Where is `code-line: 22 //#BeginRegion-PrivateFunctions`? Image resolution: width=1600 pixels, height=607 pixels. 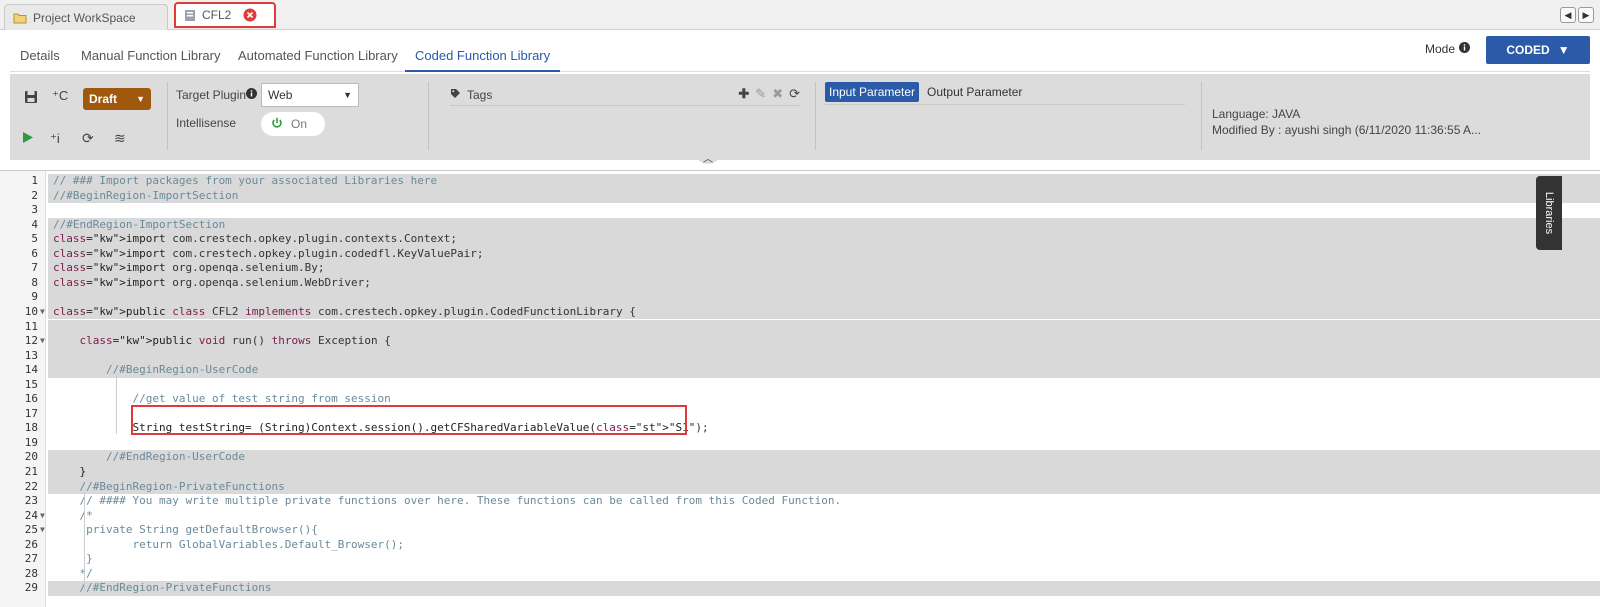 code-line: 22 //#BeginRegion-PrivateFunctions is located at coordinates (800, 487).